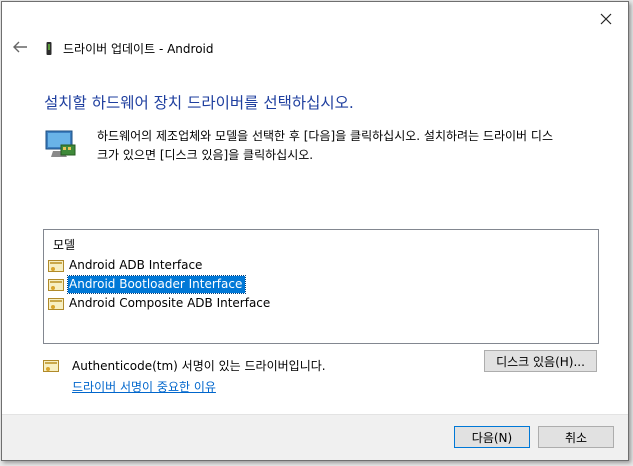 The width and height of the screenshot is (633, 466). What do you see at coordinates (136, 265) in the screenshot?
I see `list-item-label: Android ADB Interface` at bounding box center [136, 265].